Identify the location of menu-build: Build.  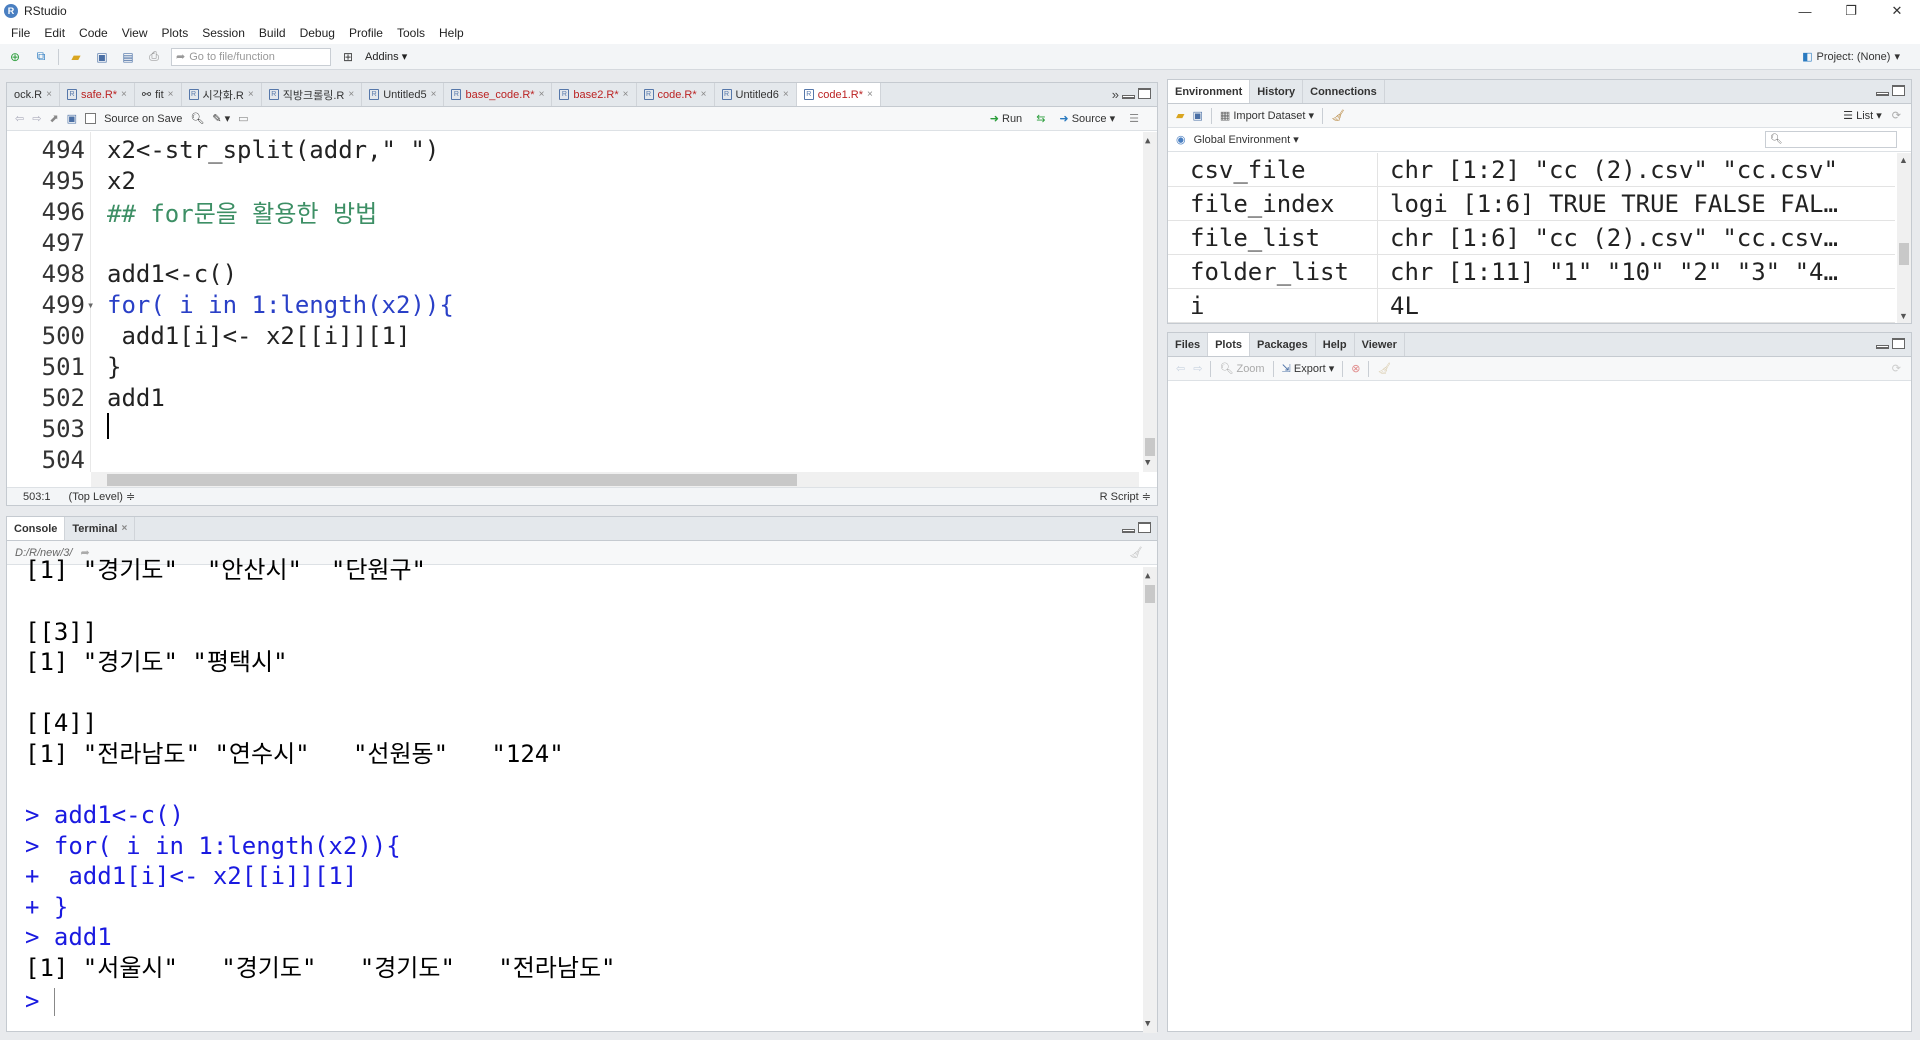
(272, 33).